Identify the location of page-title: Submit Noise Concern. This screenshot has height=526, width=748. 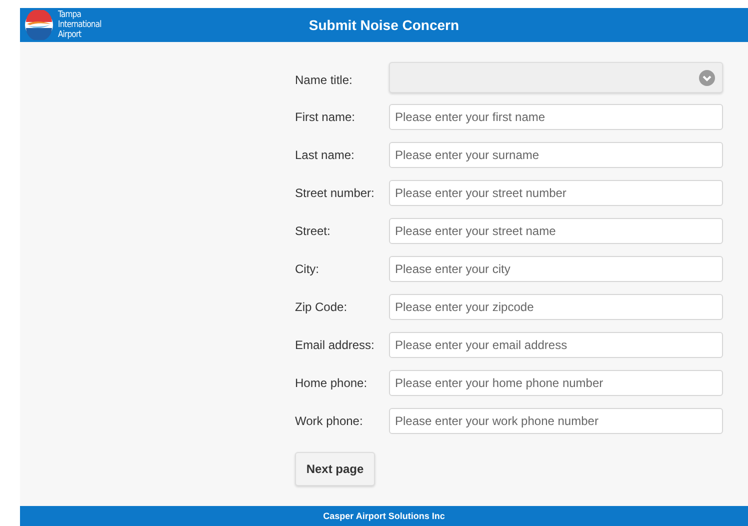
(384, 25).